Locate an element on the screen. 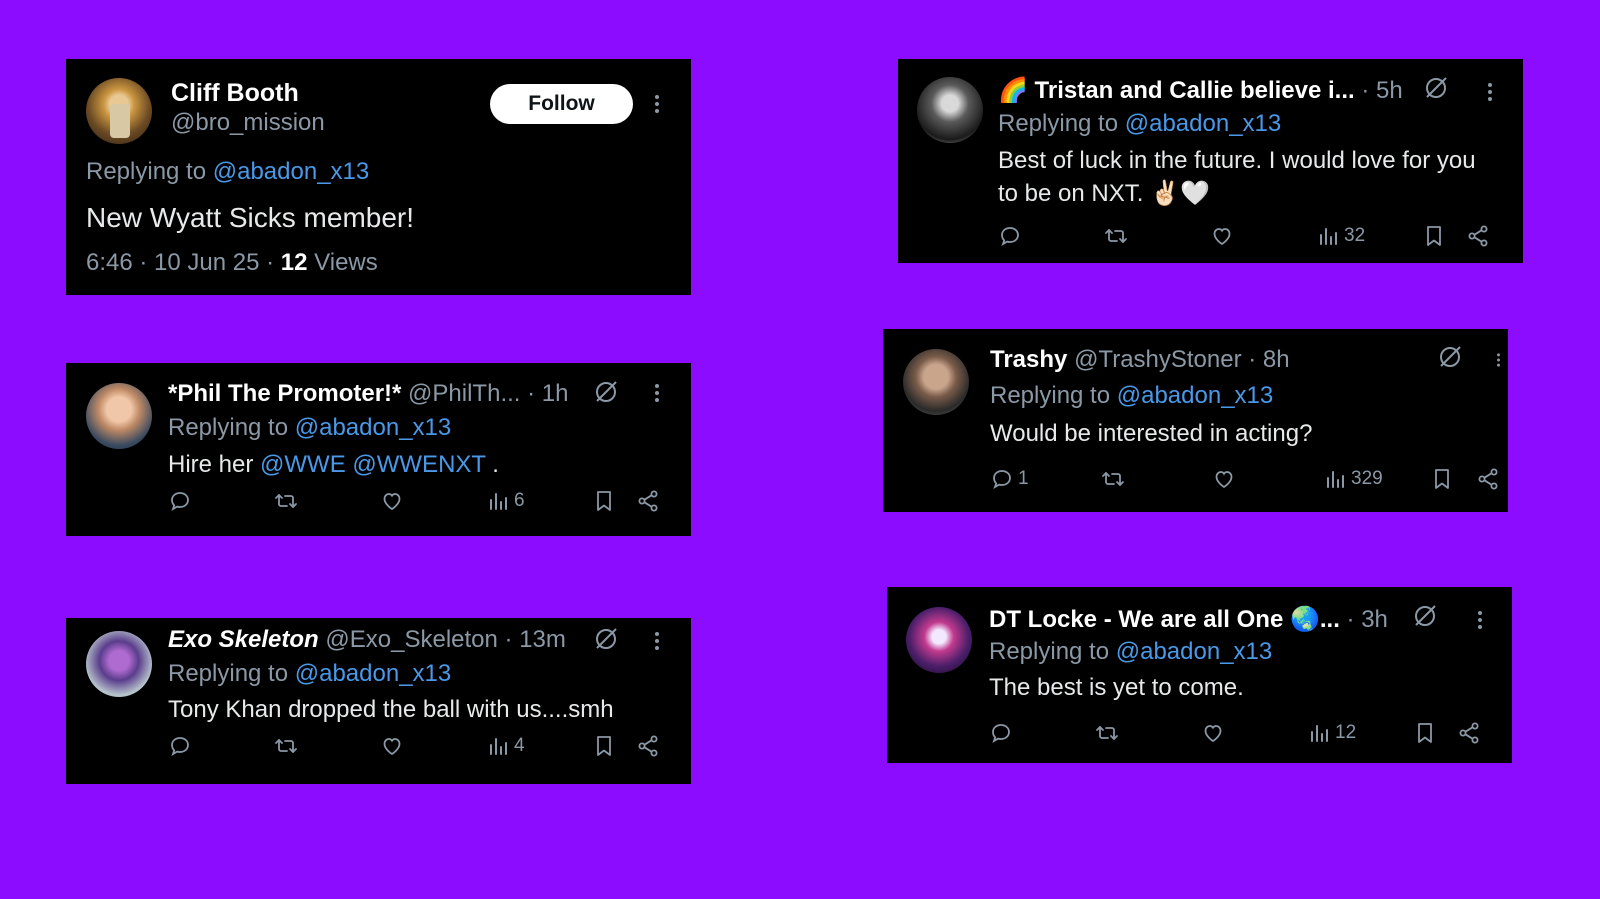 Image resolution: width=1600 pixels, height=899 pixels. views-button: 6 is located at coordinates (505, 501).